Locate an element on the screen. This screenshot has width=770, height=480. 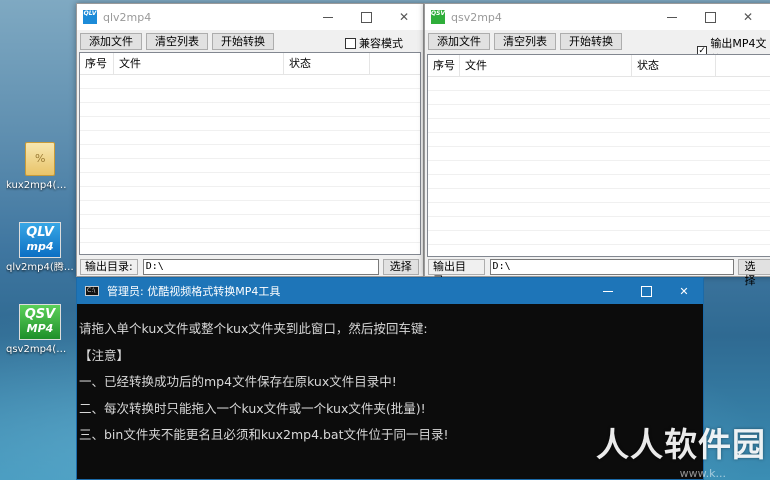
app-icon: QSV is located at coordinates (438, 17).